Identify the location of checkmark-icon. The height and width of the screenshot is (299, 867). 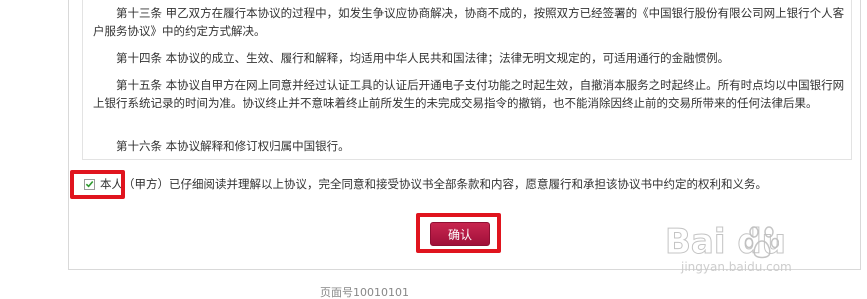
(89, 184).